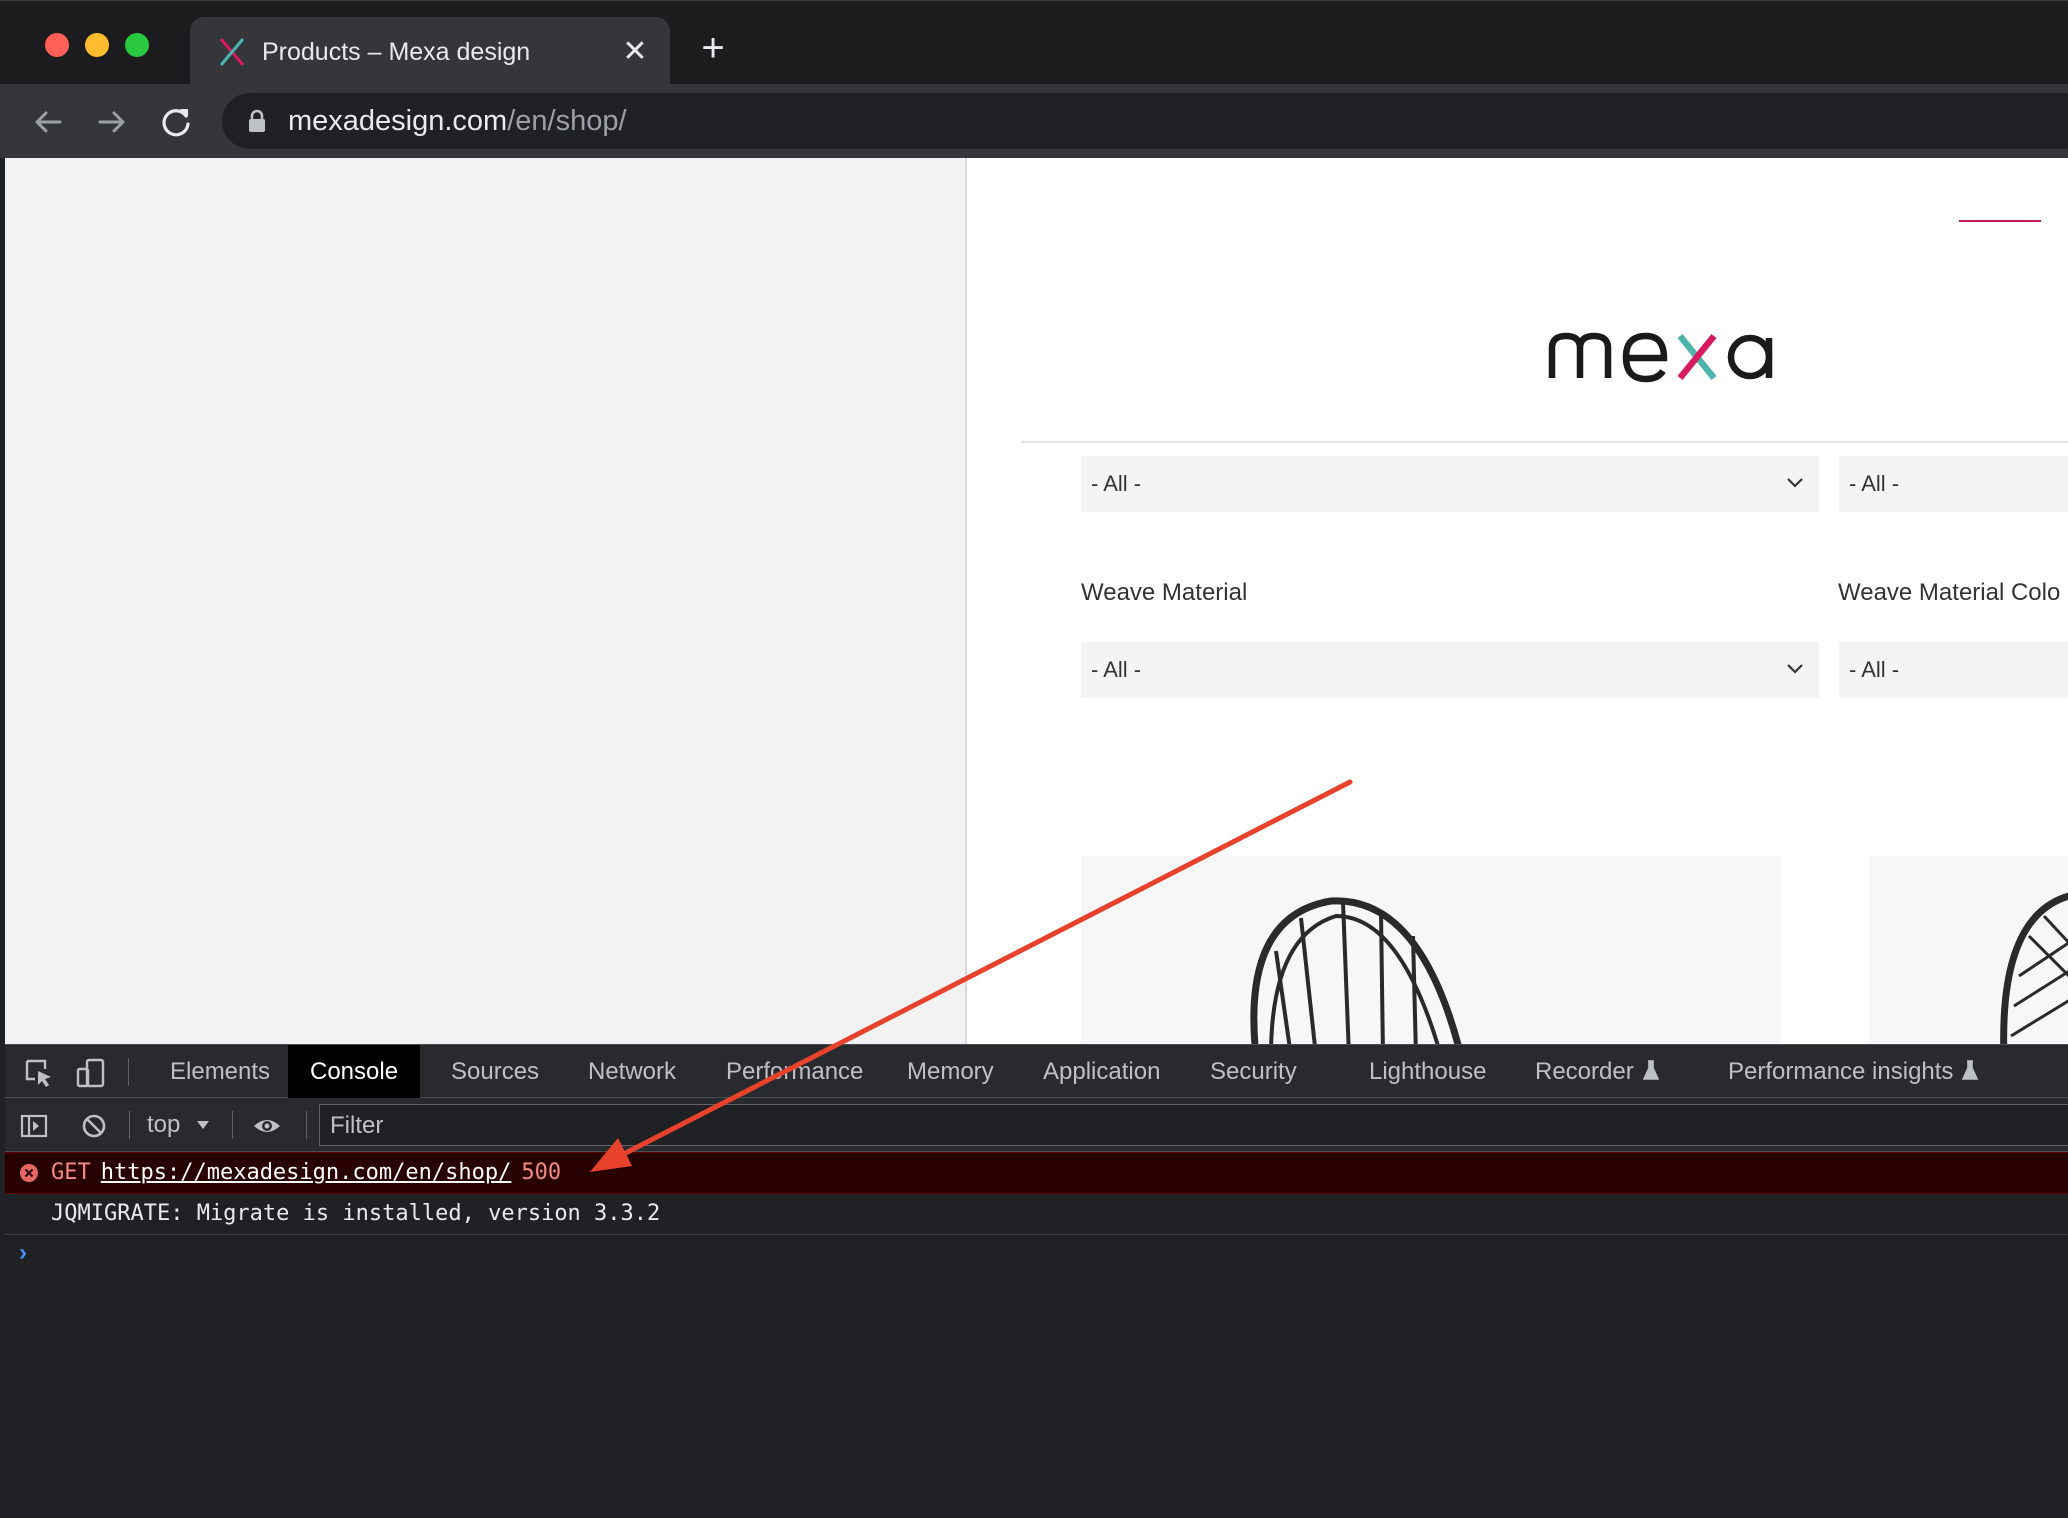 This screenshot has height=1518, width=2068. What do you see at coordinates (2000, 221) in the screenshot?
I see `menu-accent-line` at bounding box center [2000, 221].